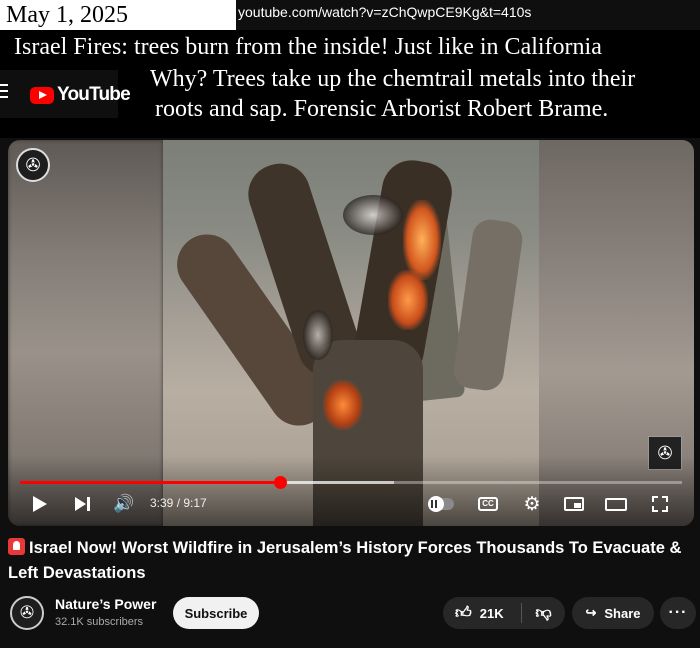  I want to click on captions-icon: CC, so click(488, 504).